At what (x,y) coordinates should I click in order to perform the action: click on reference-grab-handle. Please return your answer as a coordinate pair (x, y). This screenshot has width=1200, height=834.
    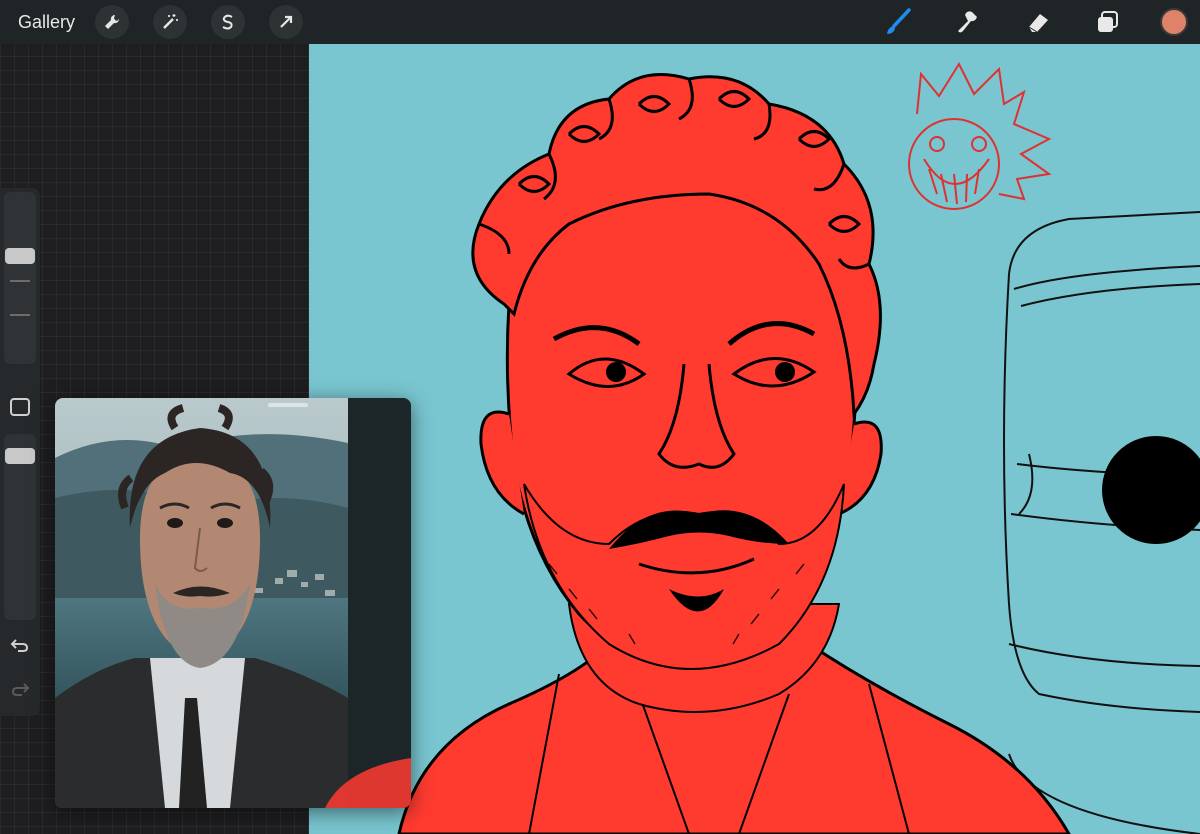
    Looking at the image, I should click on (288, 405).